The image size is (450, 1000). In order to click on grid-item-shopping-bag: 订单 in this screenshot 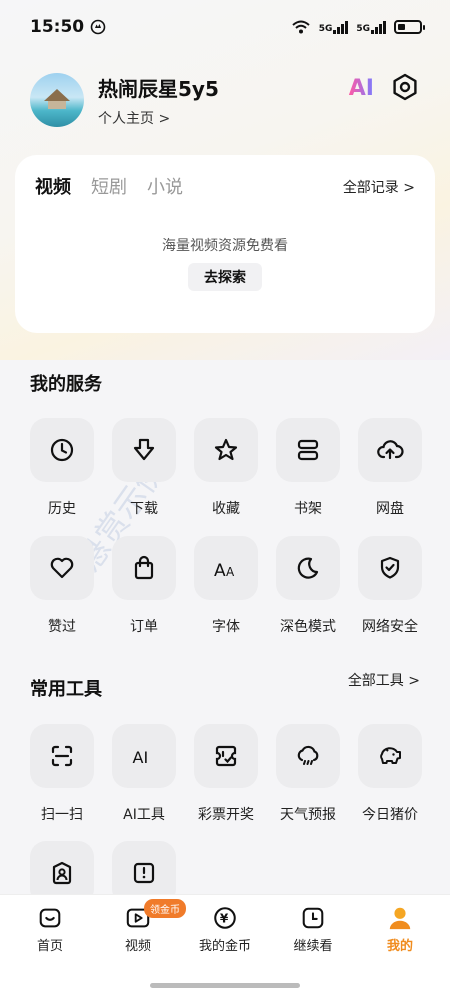, I will do `click(144, 586)`.